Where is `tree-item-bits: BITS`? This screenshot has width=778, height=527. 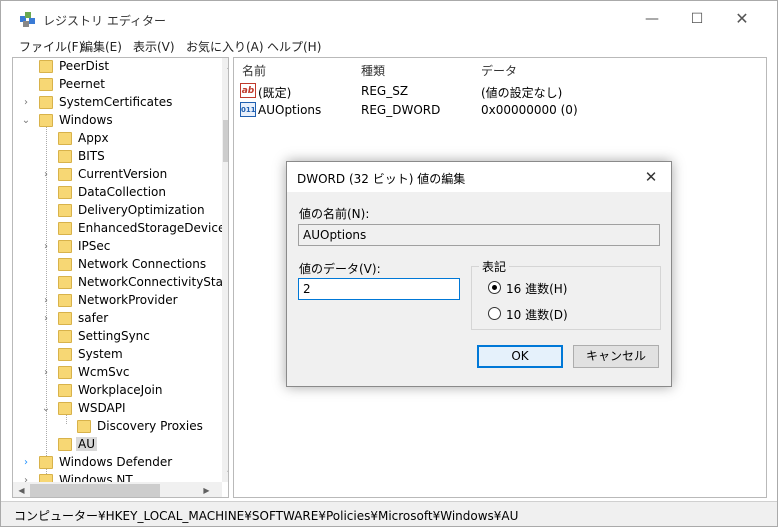
tree-item-bits: BITS is located at coordinates (113, 157).